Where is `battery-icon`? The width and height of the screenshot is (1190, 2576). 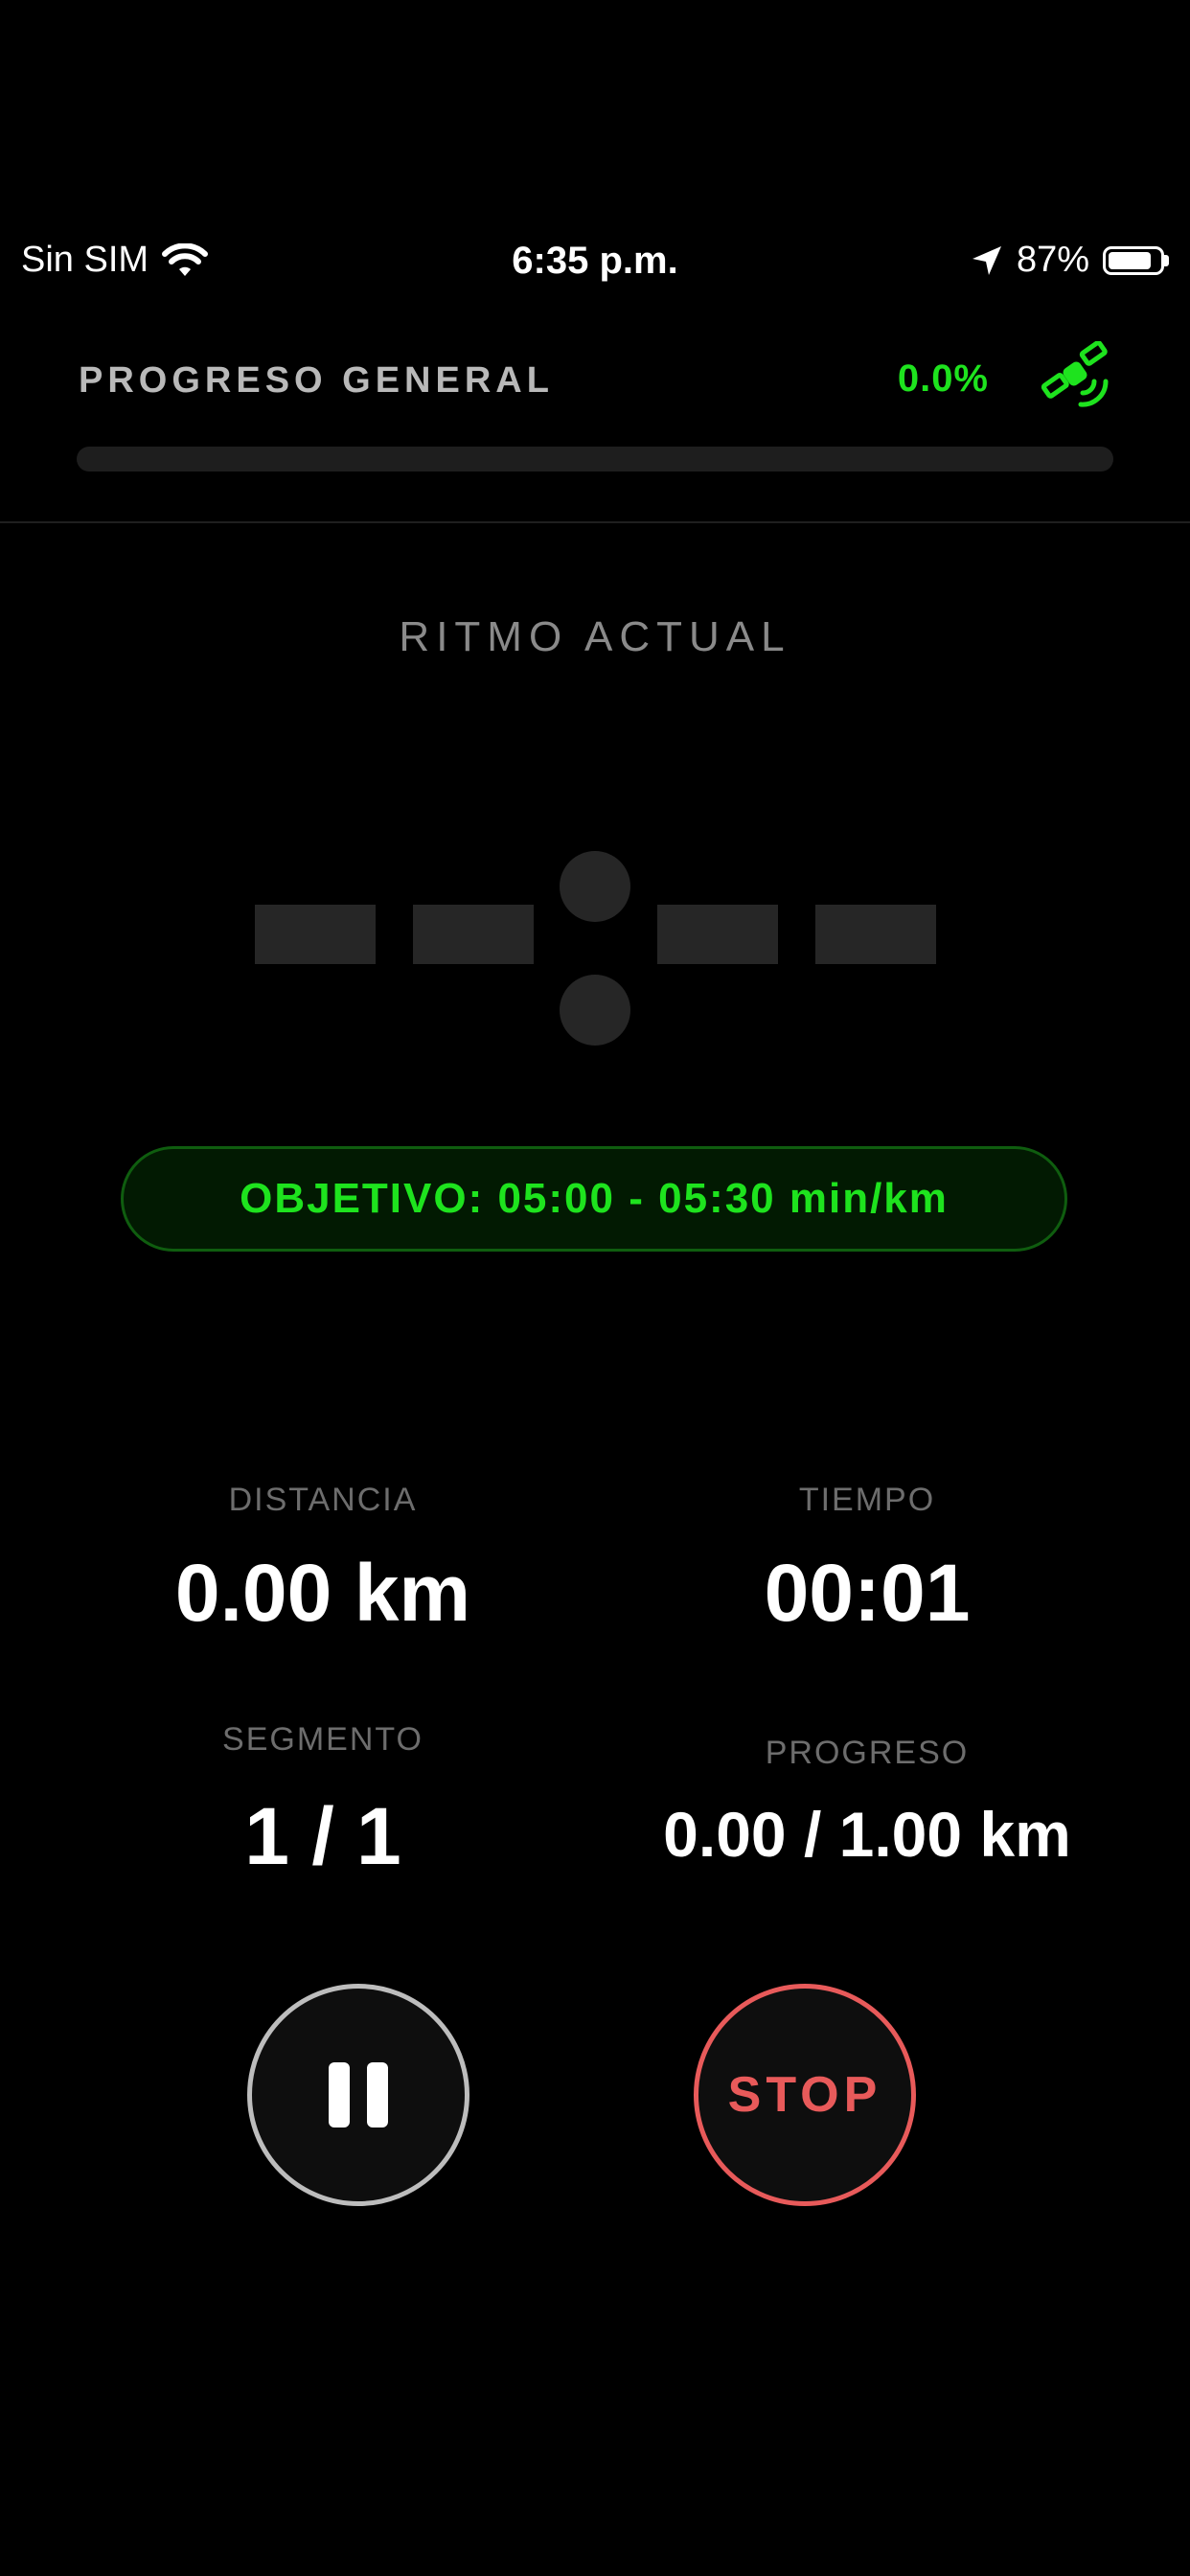 battery-icon is located at coordinates (1136, 260).